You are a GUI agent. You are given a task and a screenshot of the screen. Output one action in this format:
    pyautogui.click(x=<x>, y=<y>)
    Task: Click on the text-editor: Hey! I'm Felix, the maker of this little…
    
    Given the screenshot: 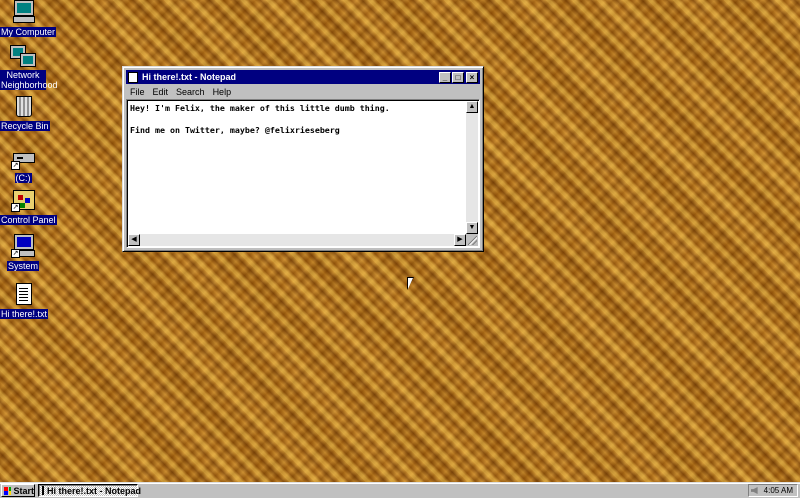 What is the action you would take?
    pyautogui.click(x=303, y=173)
    